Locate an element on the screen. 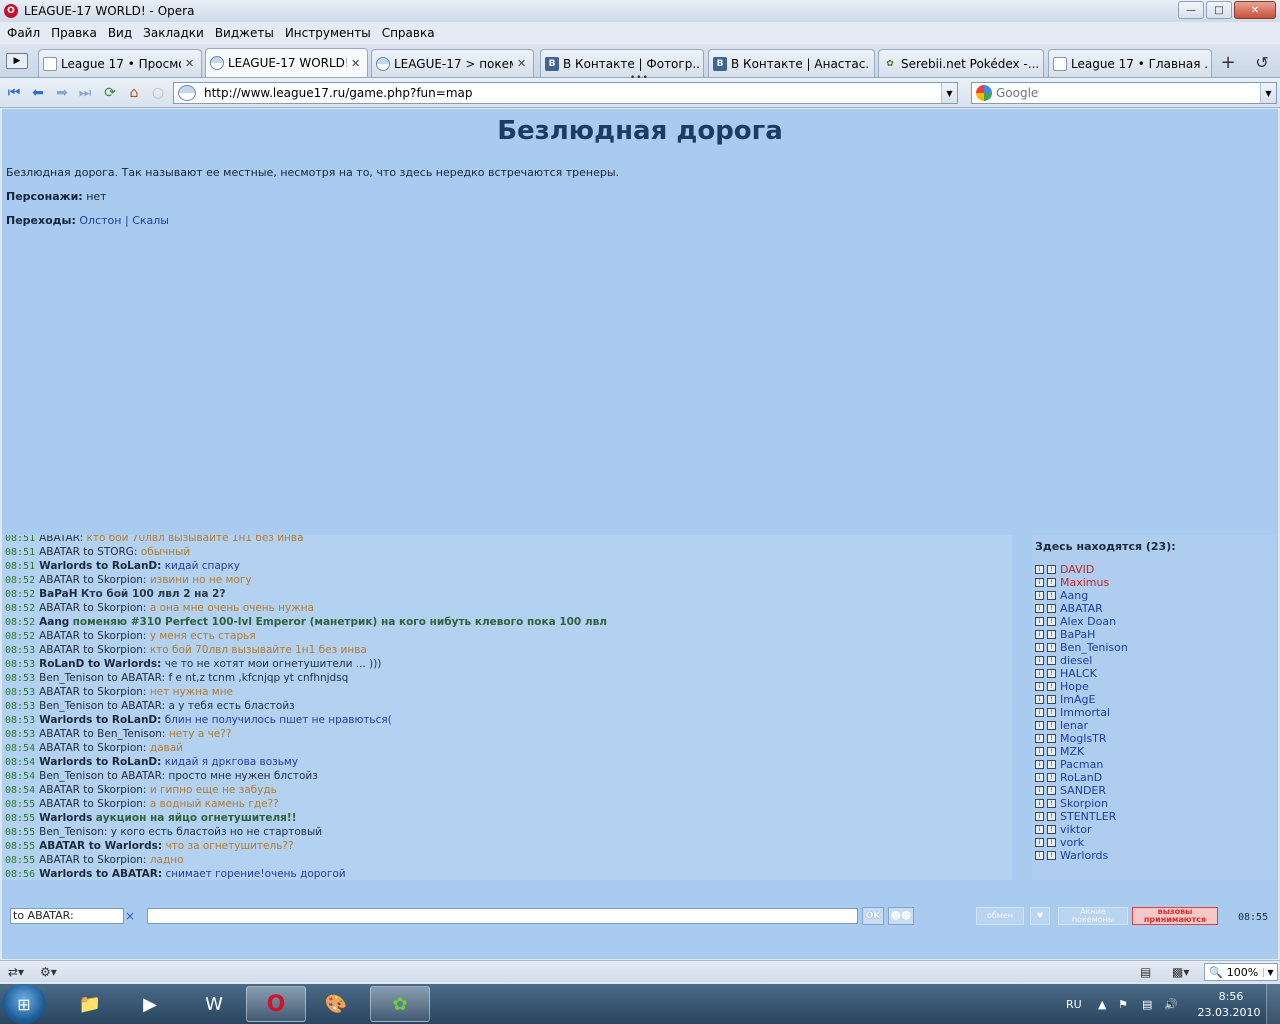 The height and width of the screenshot is (1024, 1280). zoom-select: 🔍 100% ▼ is located at coordinates (1241, 972).